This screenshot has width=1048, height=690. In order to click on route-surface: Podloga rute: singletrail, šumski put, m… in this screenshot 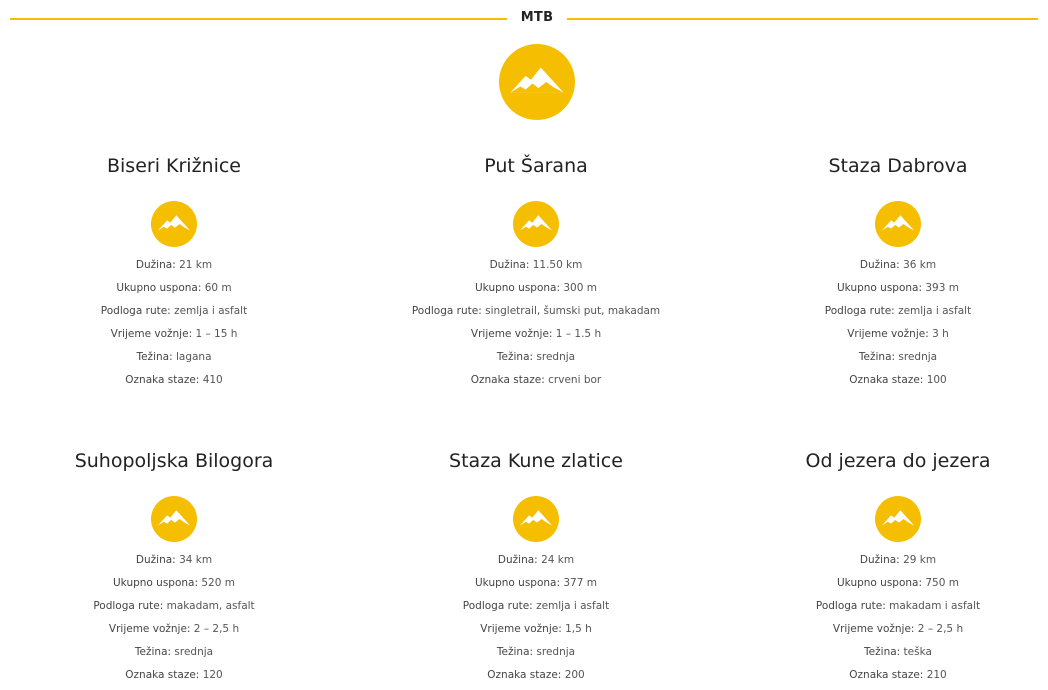, I will do `click(536, 311)`.